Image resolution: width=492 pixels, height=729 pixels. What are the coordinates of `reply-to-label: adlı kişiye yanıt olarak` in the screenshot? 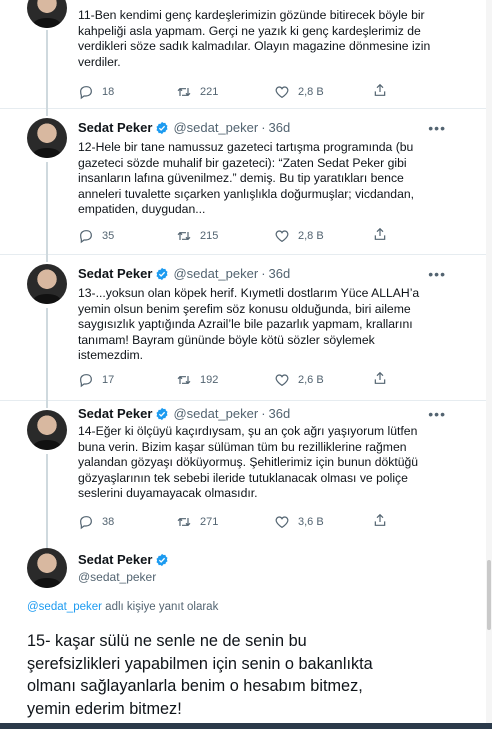 It's located at (160, 607).